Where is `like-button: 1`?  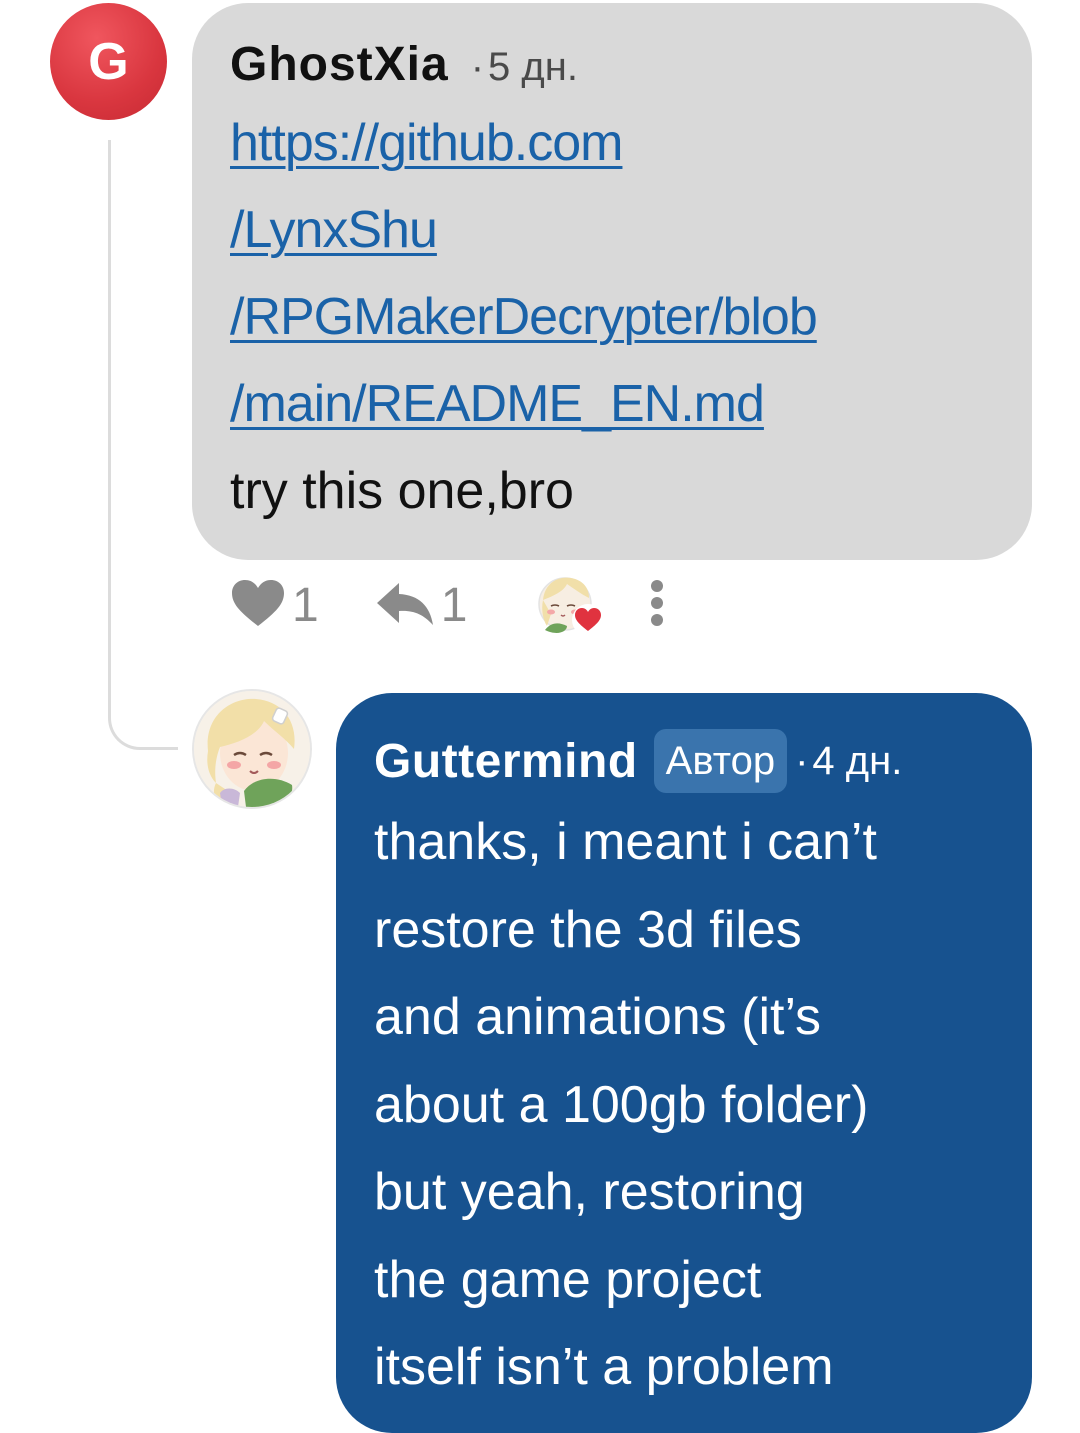
like-button: 1 is located at coordinates (274, 605).